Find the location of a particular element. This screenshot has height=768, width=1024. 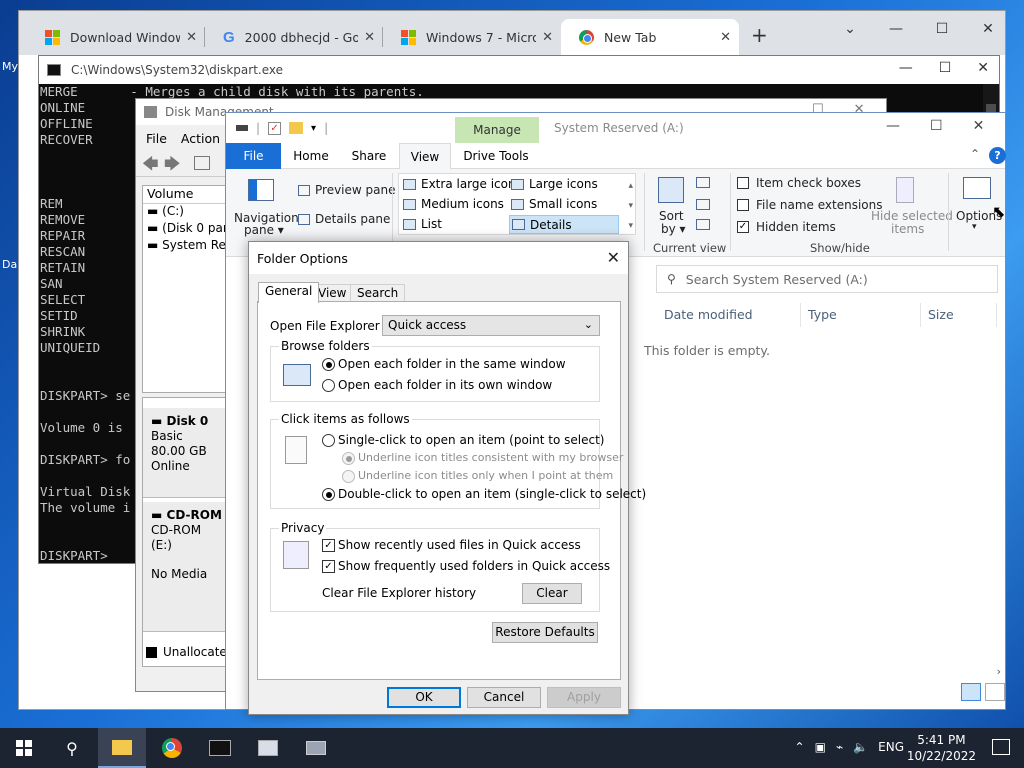

recent-files-label: Show recently used files in Quick access is located at coordinates (459, 545).